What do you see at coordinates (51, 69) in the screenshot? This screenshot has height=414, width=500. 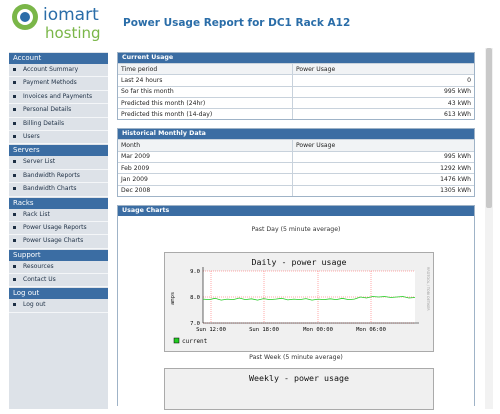 I see `sidebar-item-label: Account Summary` at bounding box center [51, 69].